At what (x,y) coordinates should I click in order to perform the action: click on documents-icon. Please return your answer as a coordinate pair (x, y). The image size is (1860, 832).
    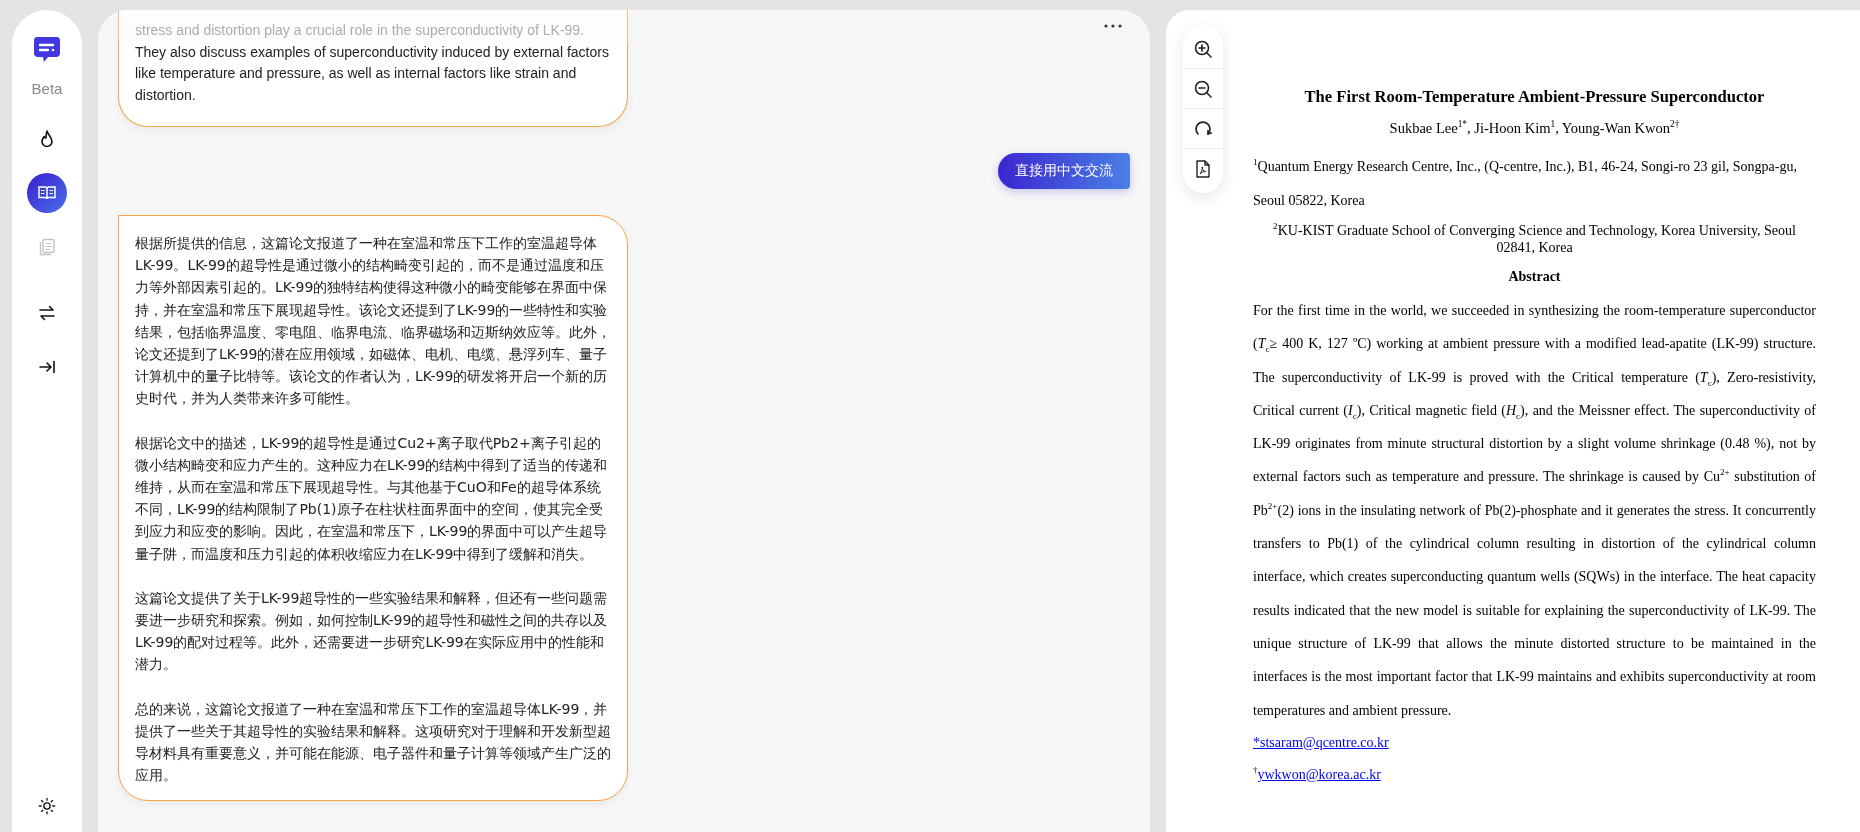
    Looking at the image, I should click on (47, 247).